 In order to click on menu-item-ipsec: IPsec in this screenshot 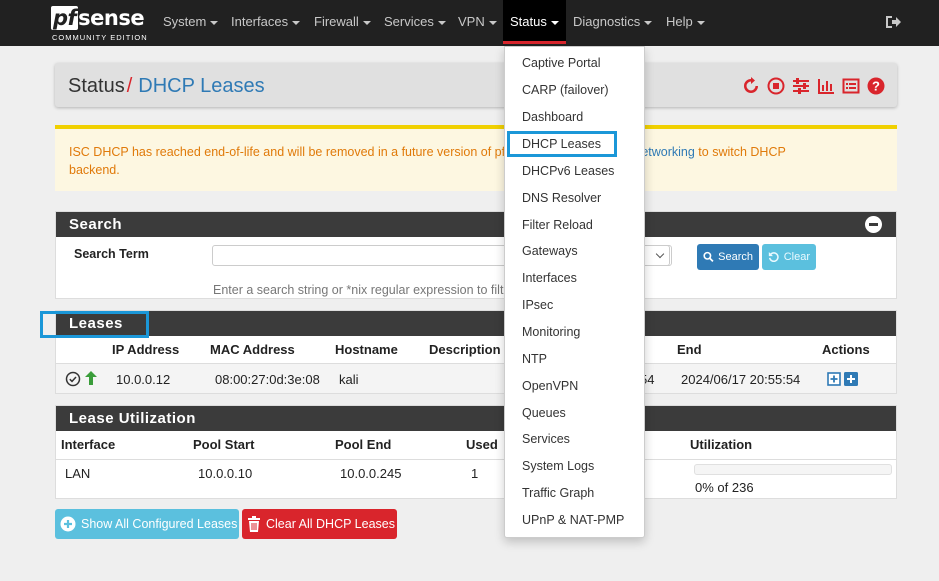, I will do `click(537, 305)`.